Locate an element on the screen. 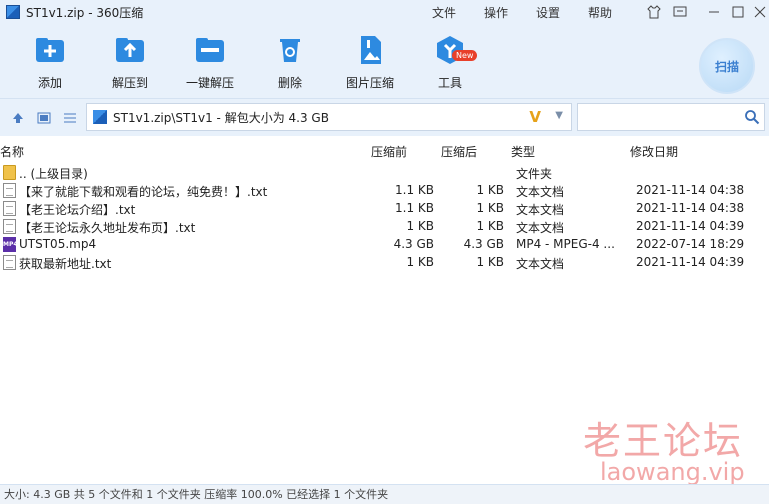 The width and height of the screenshot is (769, 504). image-compress-button: 图片压缩 is located at coordinates (370, 62).